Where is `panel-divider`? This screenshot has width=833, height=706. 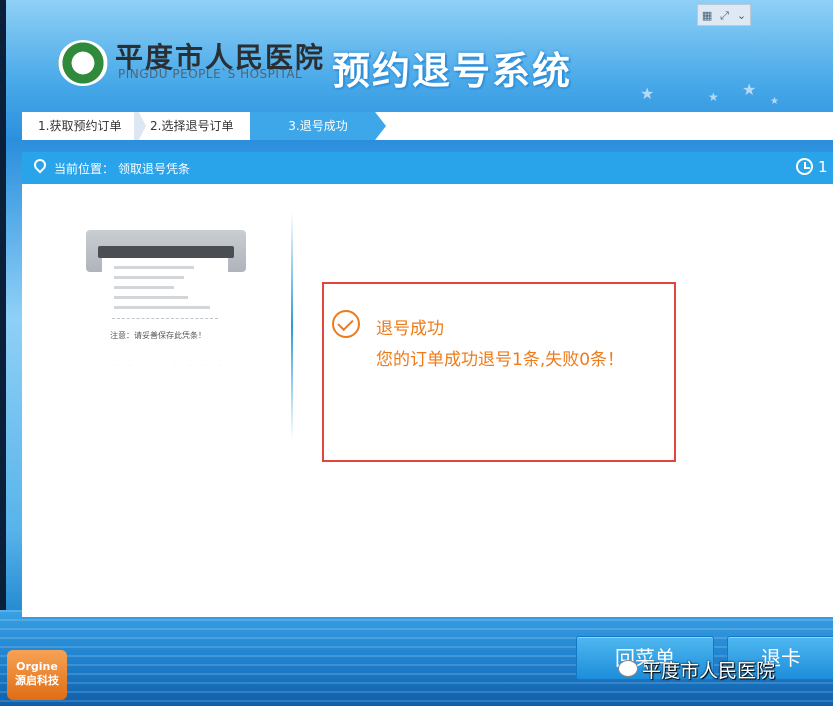
panel-divider is located at coordinates (292, 326).